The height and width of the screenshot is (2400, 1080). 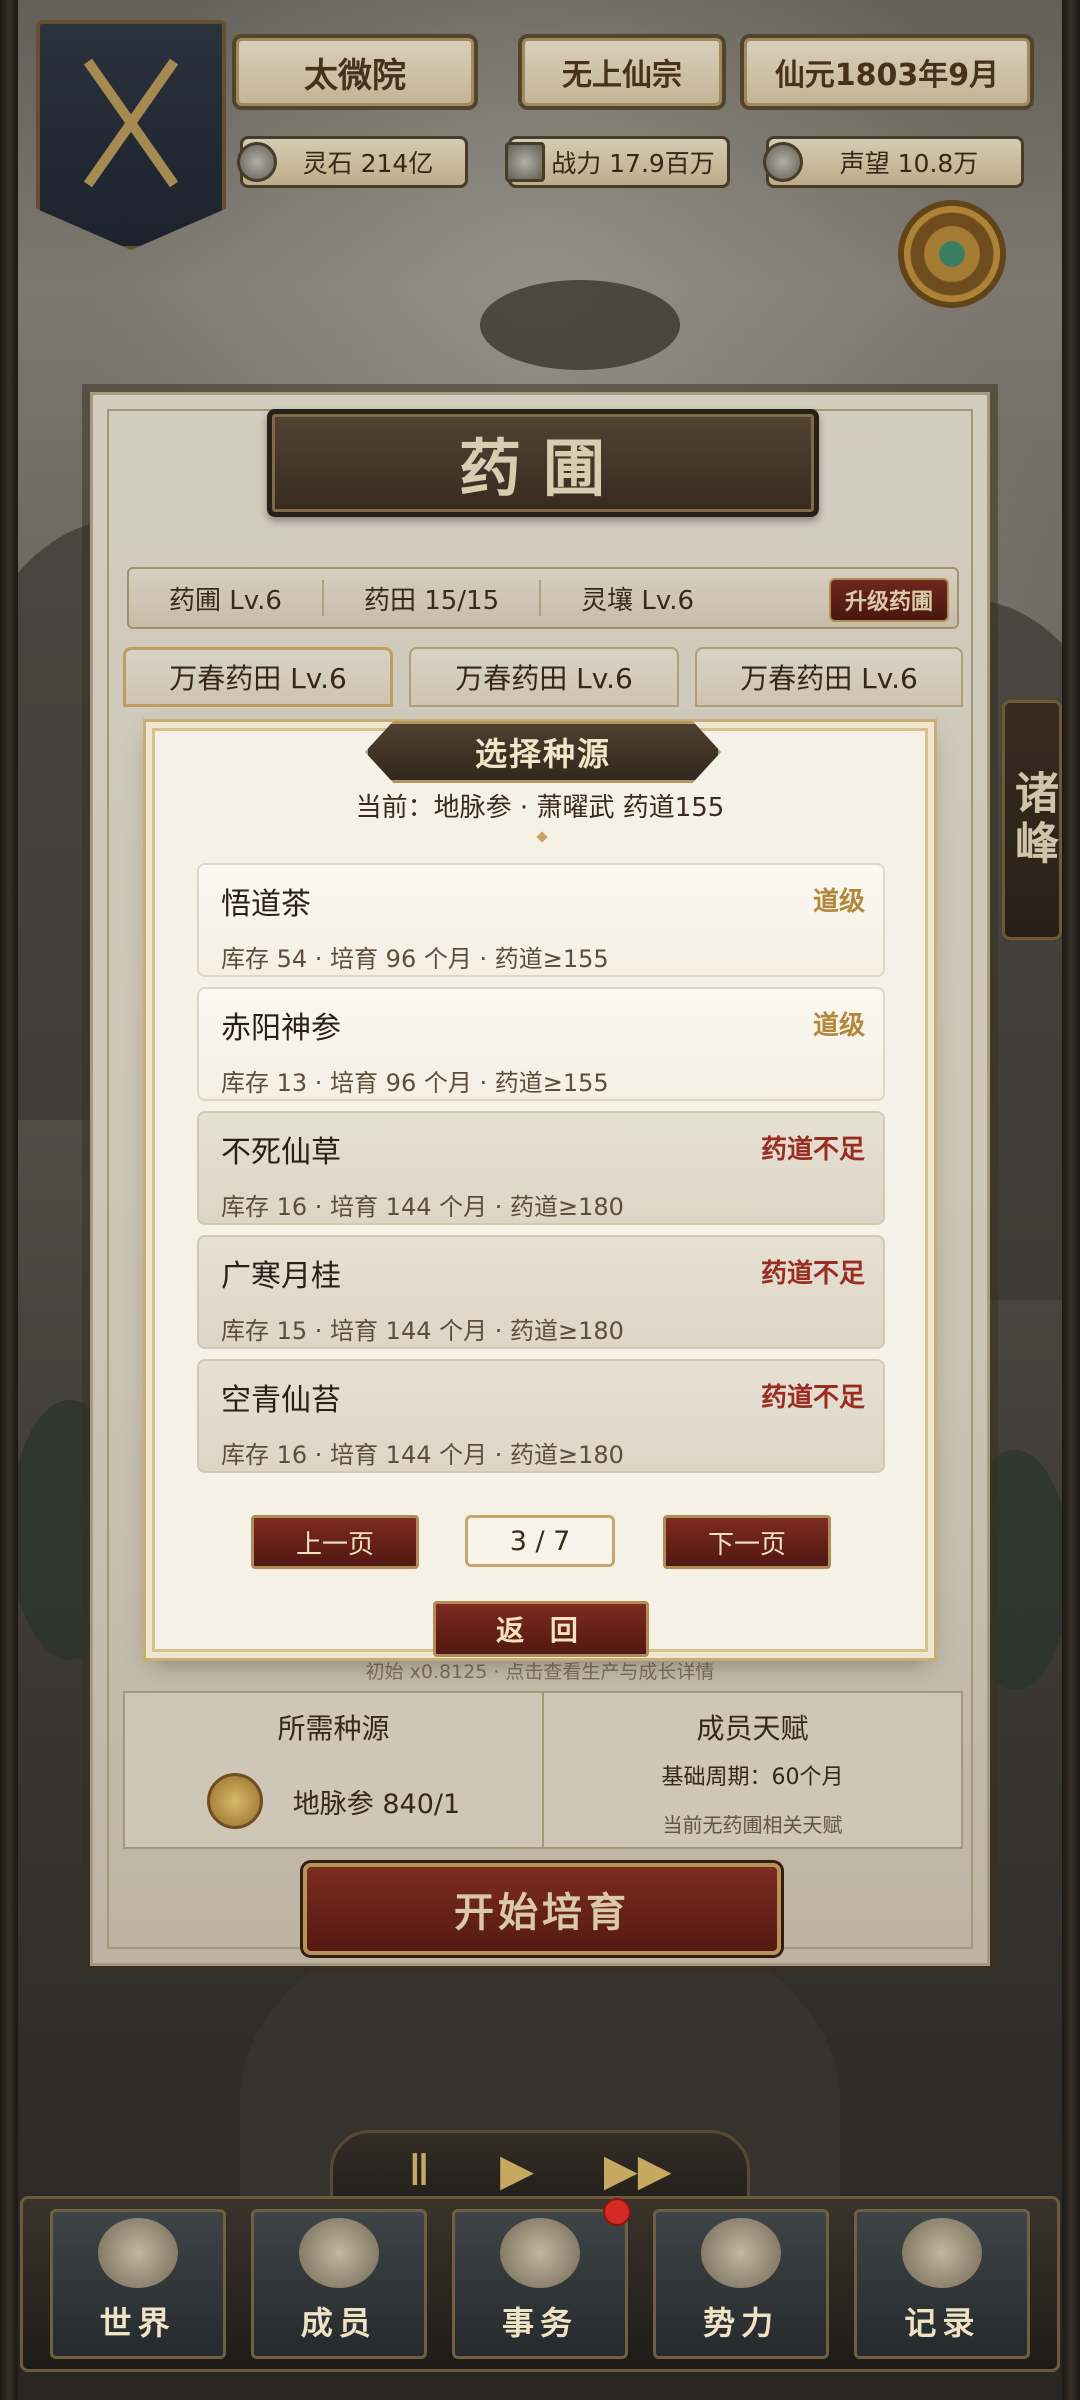 I want to click on nav-label: 成员, so click(x=338, y=2323).